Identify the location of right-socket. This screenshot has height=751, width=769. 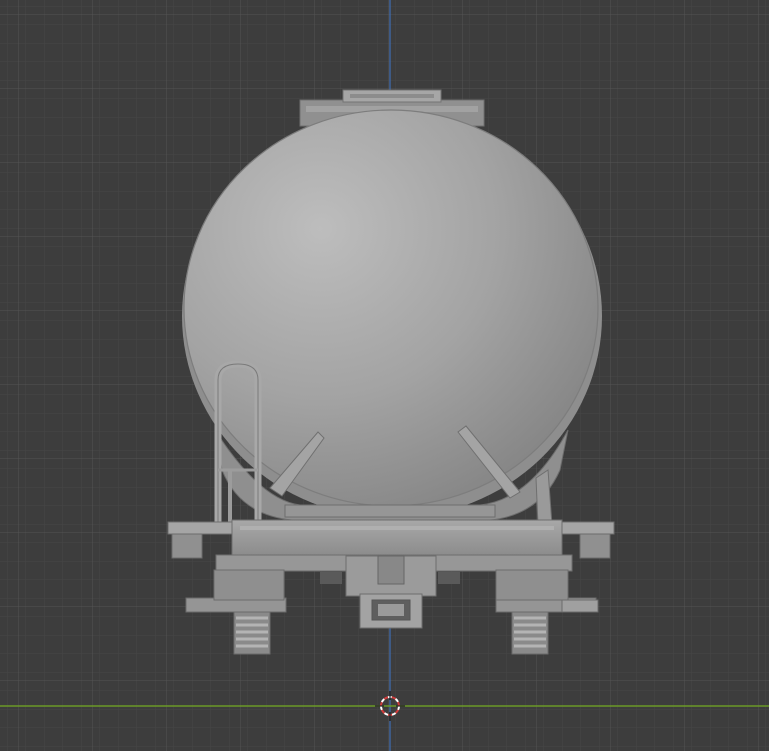
(449, 578).